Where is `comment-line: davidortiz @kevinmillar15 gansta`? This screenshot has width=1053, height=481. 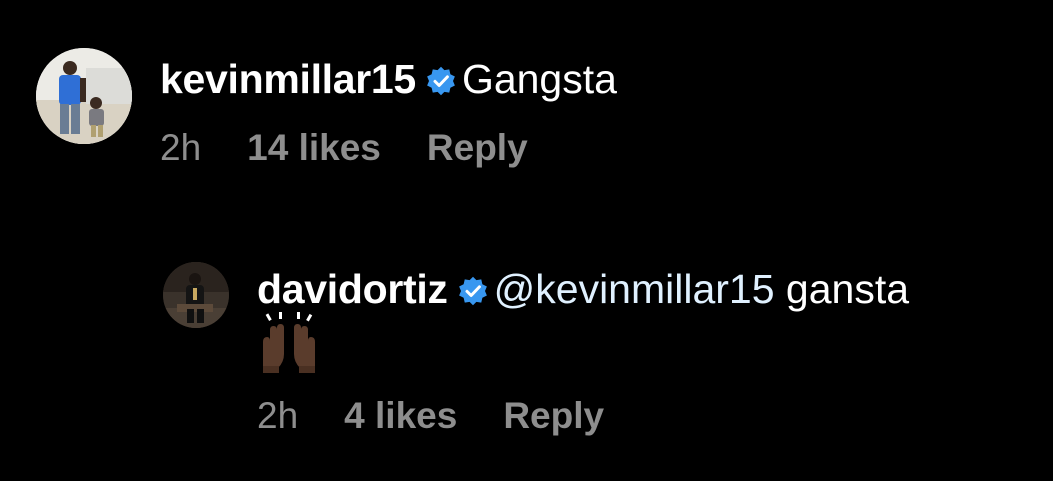
comment-line: davidortiz @kevinmillar15 gansta is located at coordinates (652, 289).